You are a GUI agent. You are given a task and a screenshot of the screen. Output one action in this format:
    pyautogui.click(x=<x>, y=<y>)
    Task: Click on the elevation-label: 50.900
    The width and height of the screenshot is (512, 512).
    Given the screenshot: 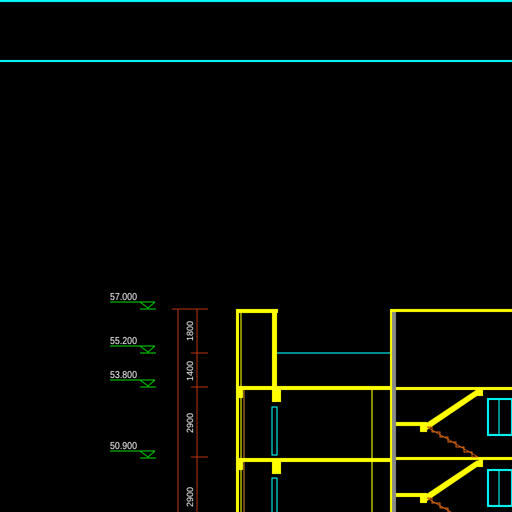 What is the action you would take?
    pyautogui.click(x=125, y=446)
    